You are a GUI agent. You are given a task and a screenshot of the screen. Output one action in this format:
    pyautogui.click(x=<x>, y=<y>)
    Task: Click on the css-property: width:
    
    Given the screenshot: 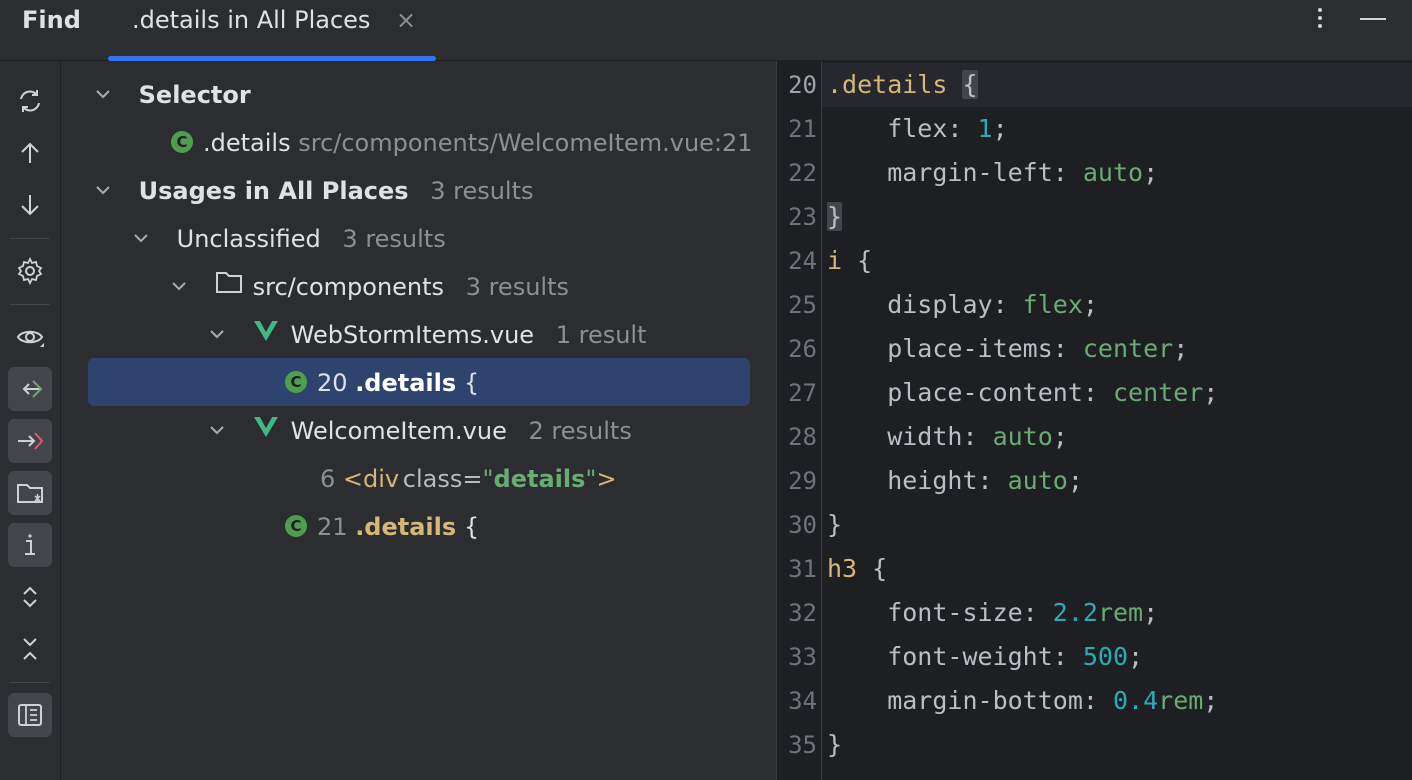 What is the action you would take?
    pyautogui.click(x=910, y=436)
    